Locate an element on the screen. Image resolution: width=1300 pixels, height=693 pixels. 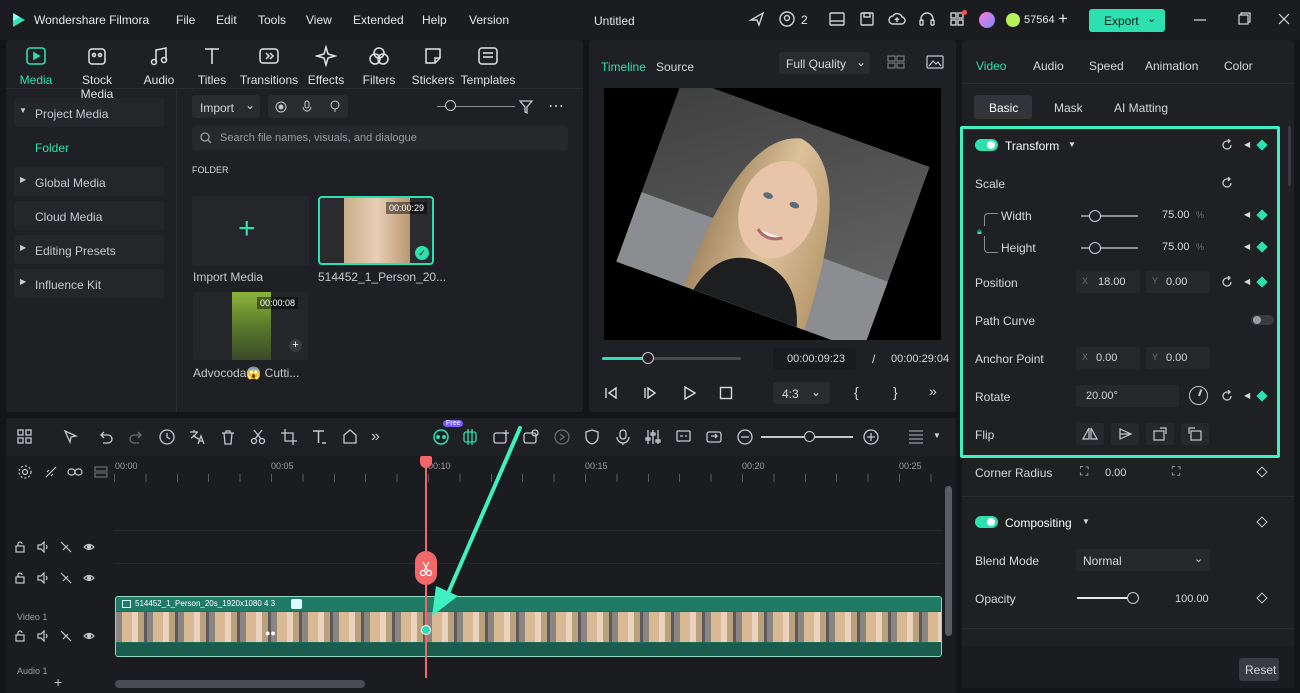
tab-audio: Audio is located at coordinates (1048, 66).